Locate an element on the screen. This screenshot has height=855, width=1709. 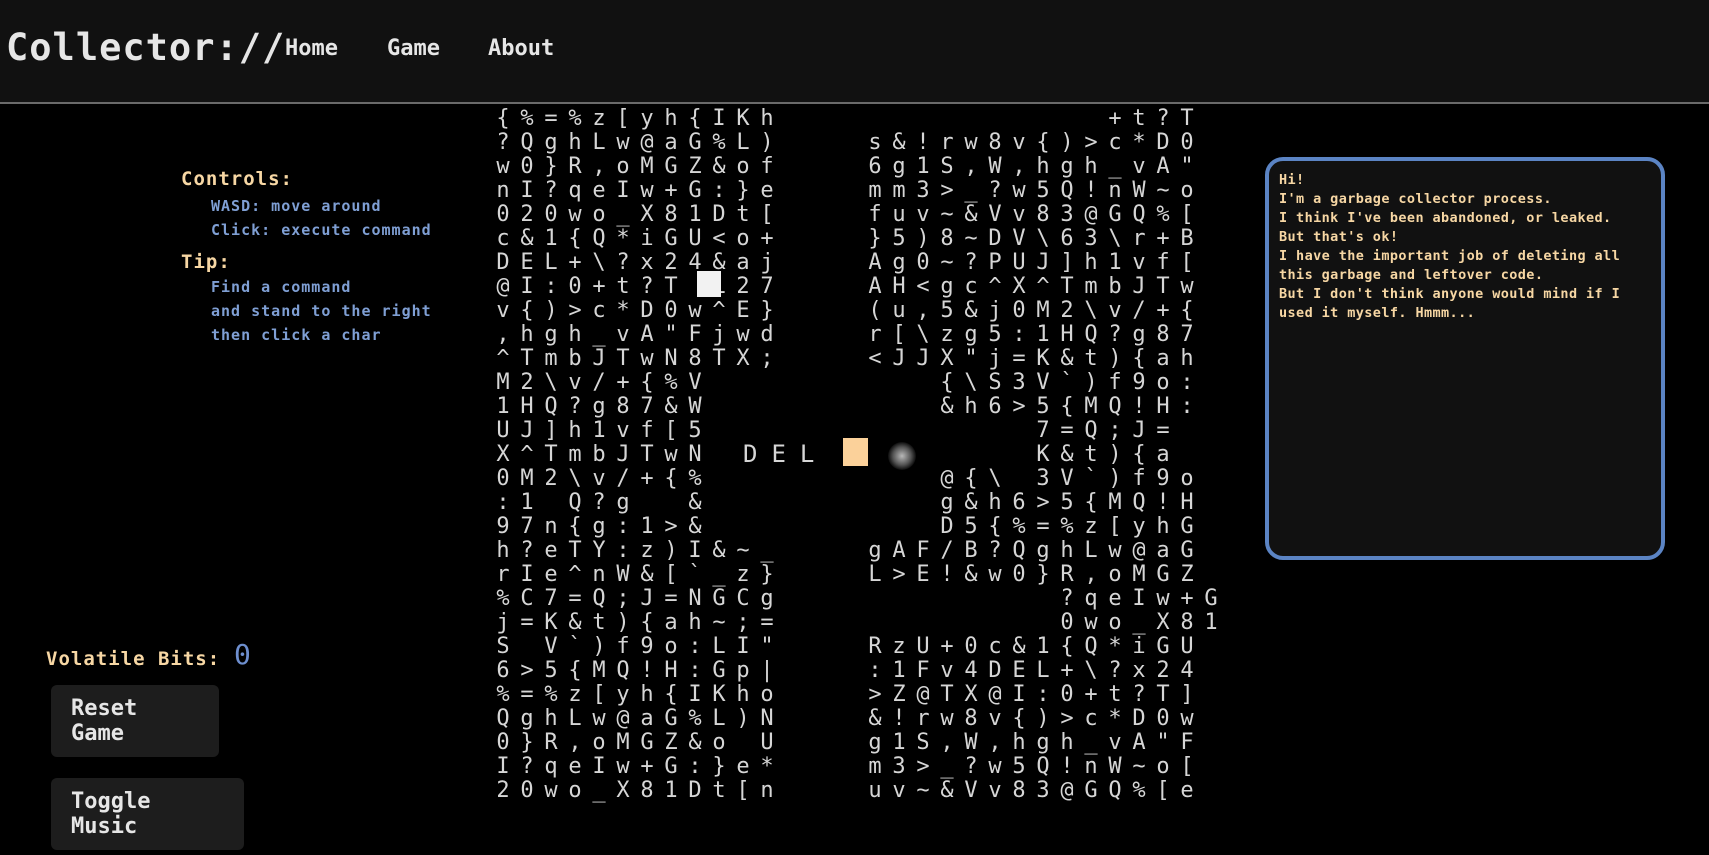
grid-char: 7 is located at coordinates (1043, 431).